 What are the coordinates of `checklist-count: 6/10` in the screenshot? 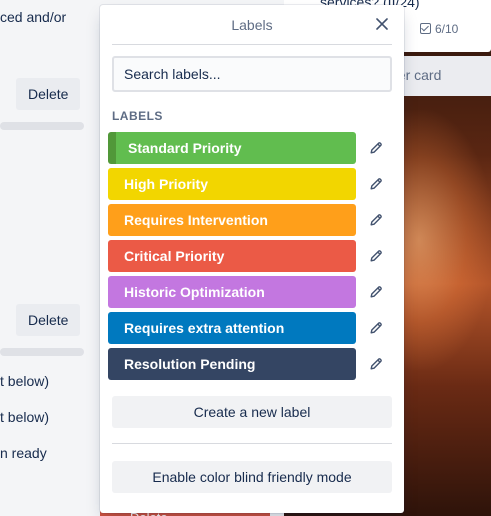 It's located at (447, 29).